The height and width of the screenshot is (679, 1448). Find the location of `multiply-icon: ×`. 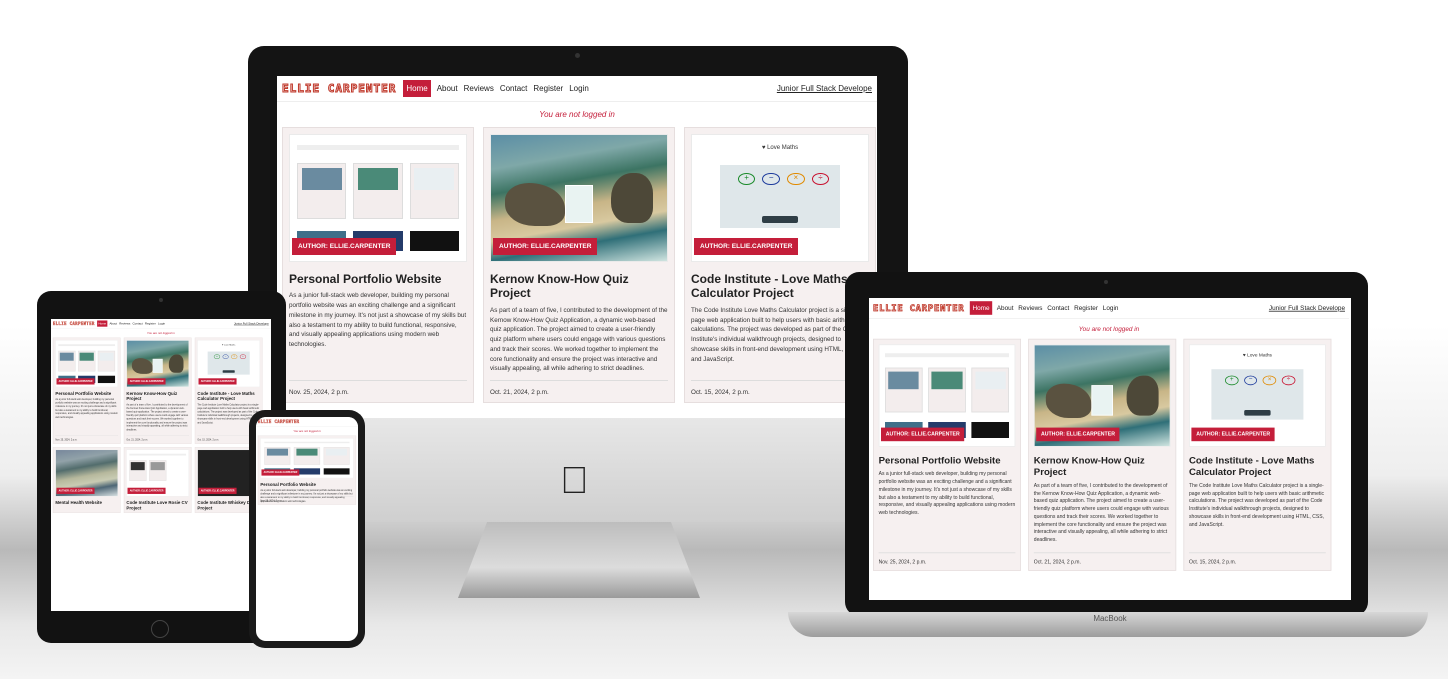

multiply-icon: × is located at coordinates (796, 179).